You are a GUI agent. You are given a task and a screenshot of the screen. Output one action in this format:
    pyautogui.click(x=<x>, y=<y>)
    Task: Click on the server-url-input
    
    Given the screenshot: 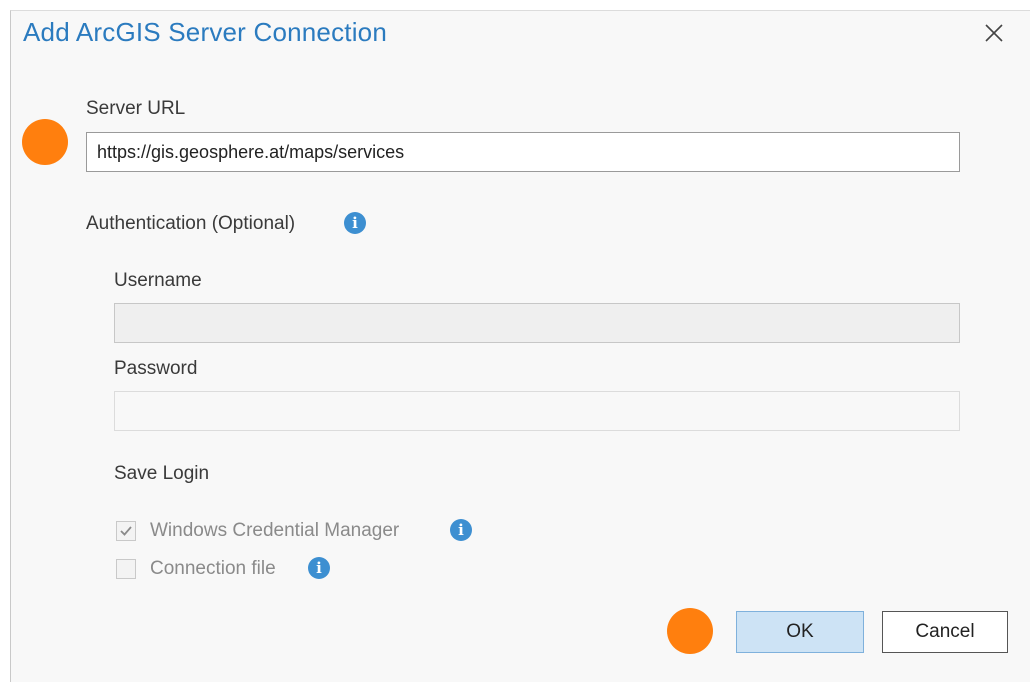 What is the action you would take?
    pyautogui.click(x=523, y=152)
    